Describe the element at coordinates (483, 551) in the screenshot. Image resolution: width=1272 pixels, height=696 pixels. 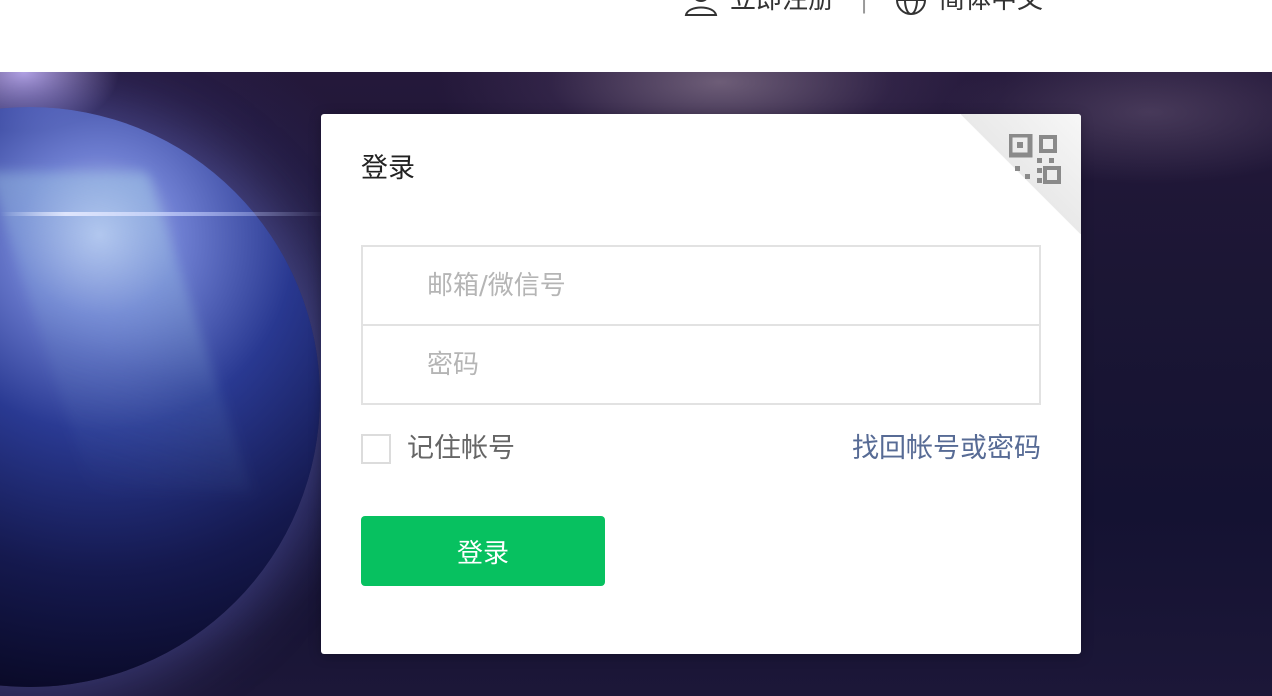
I see `login-button: 登录` at that location.